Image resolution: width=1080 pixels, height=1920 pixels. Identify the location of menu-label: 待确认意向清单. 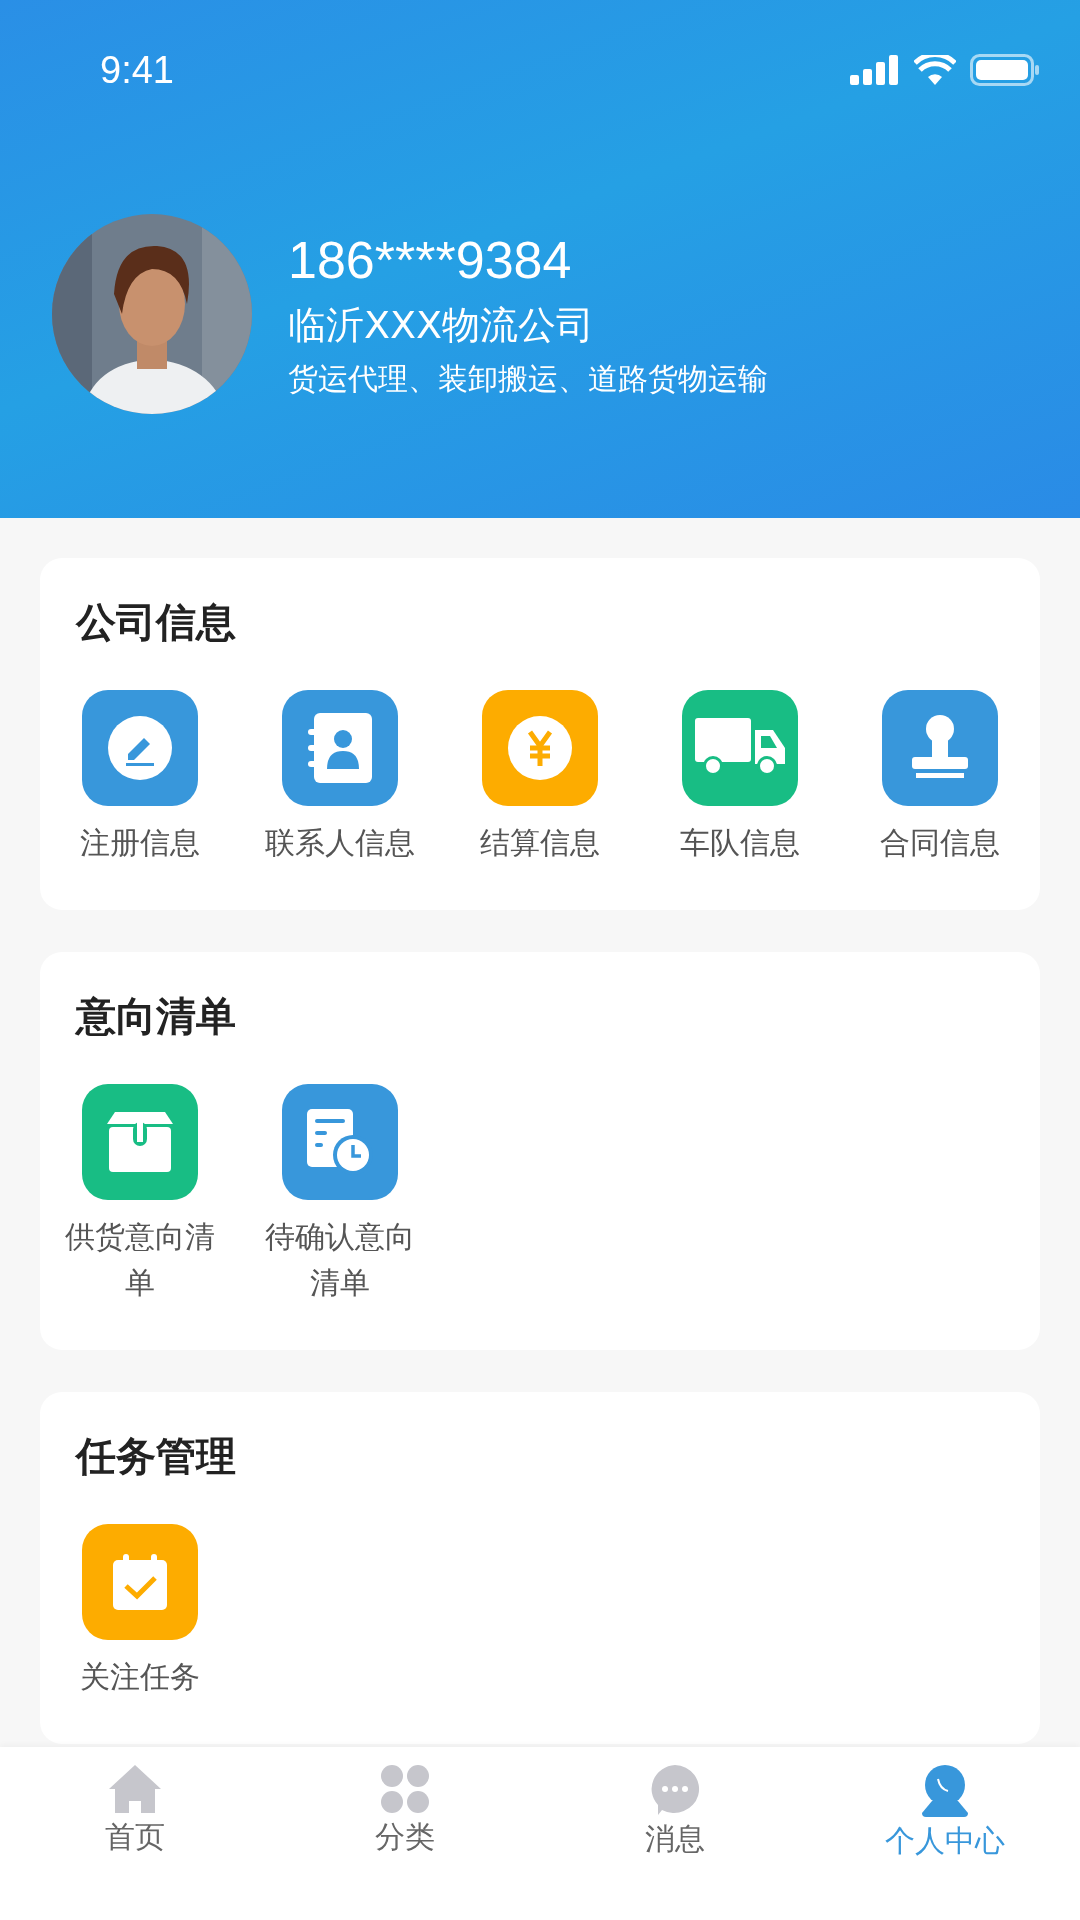
(340, 1260).